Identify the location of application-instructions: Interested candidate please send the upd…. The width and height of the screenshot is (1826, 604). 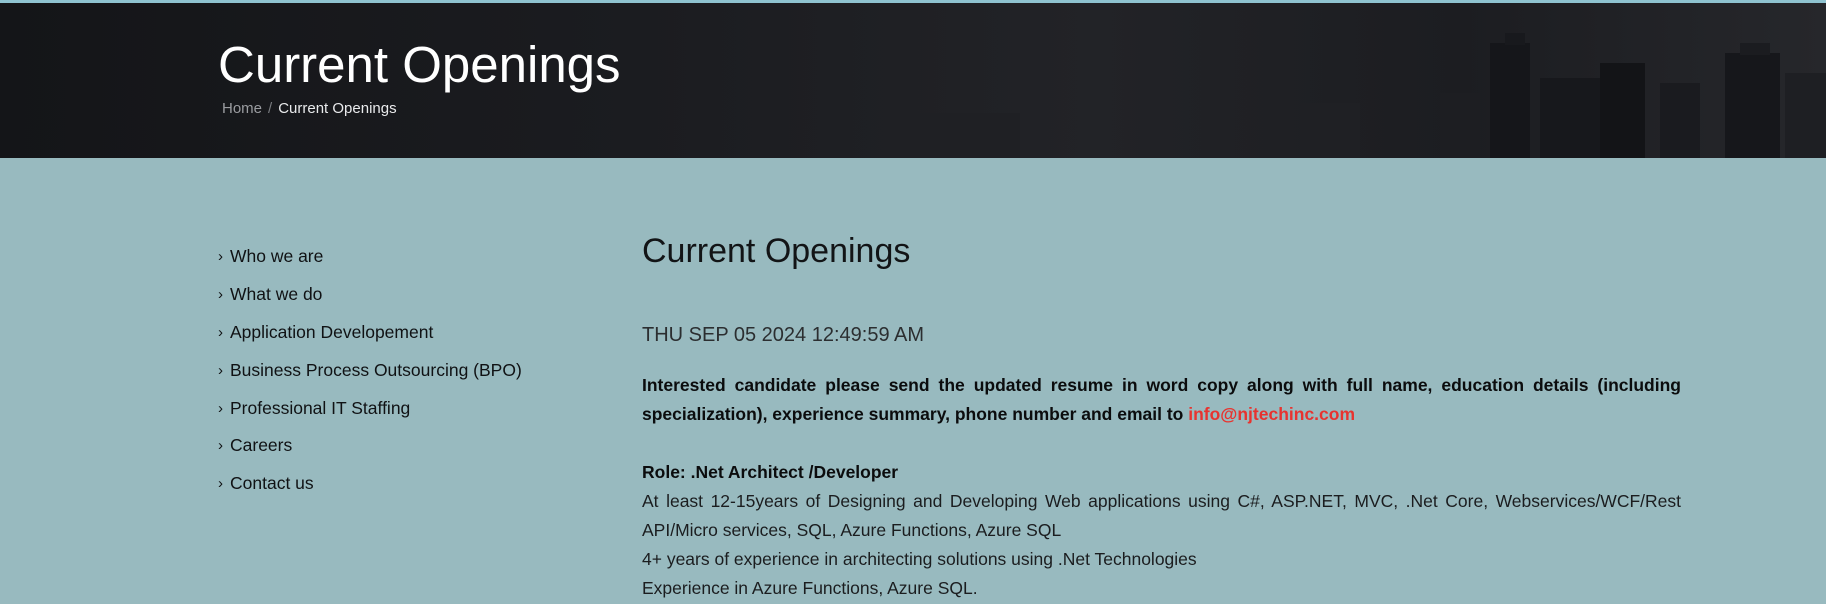
(1161, 400).